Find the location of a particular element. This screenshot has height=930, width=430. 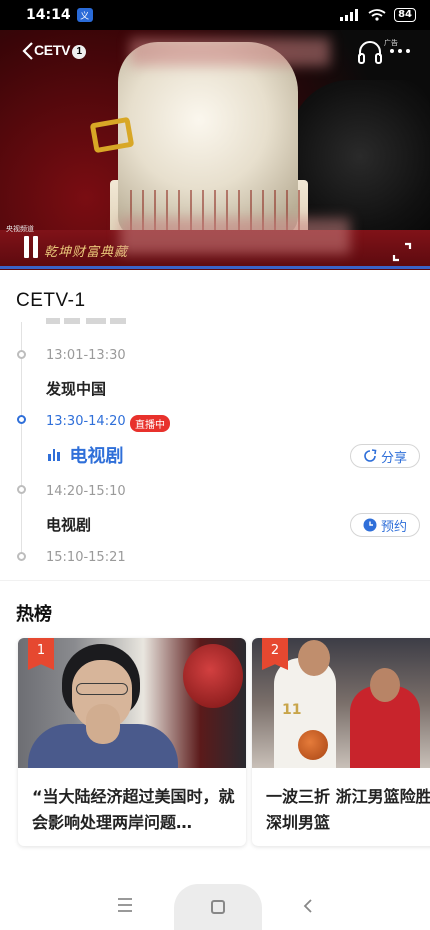

blurred-overlay-top is located at coordinates (230, 52).